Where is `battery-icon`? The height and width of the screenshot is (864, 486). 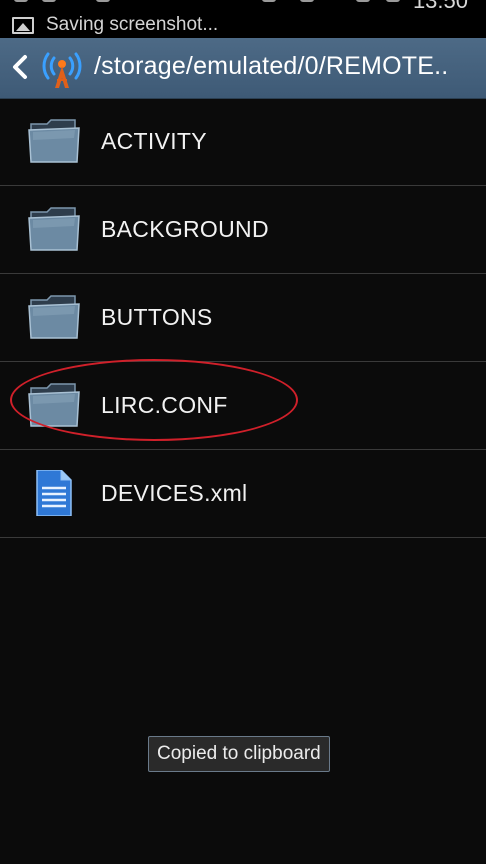
battery-icon is located at coordinates (393, 1).